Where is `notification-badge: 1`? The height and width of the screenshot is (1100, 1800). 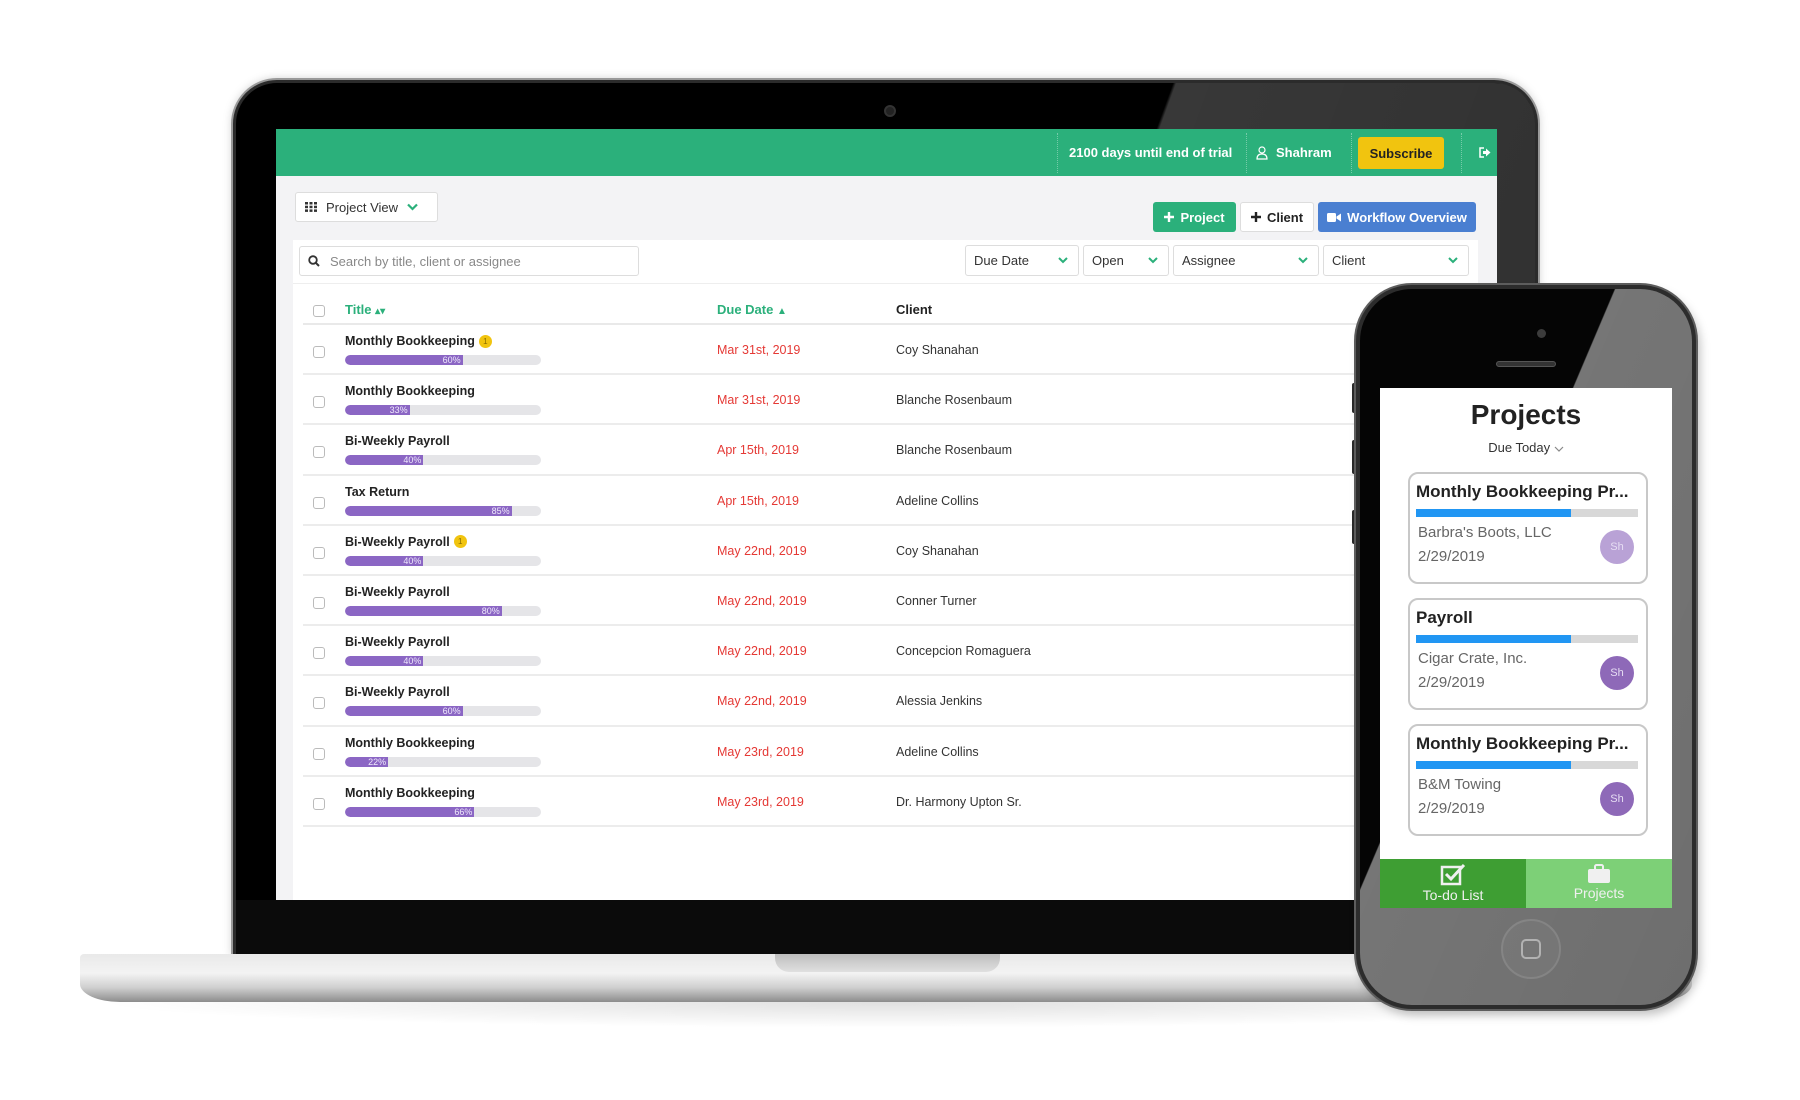 notification-badge: 1 is located at coordinates (485, 341).